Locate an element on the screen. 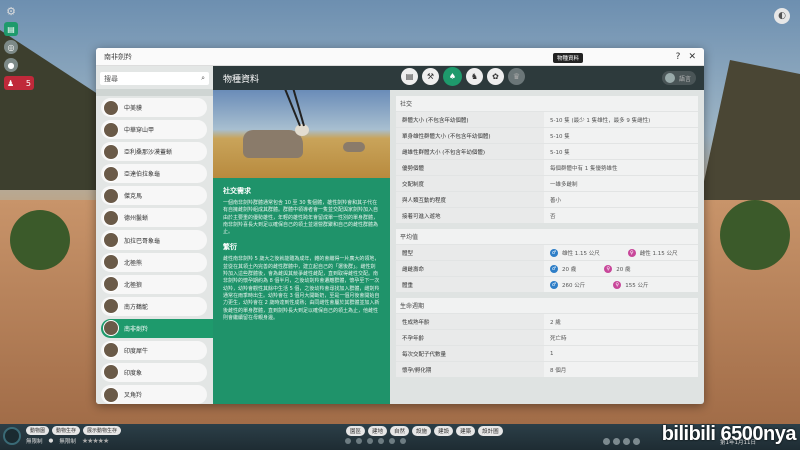  stat-row: 交配制度 一雄多雌制 is located at coordinates (547, 183).